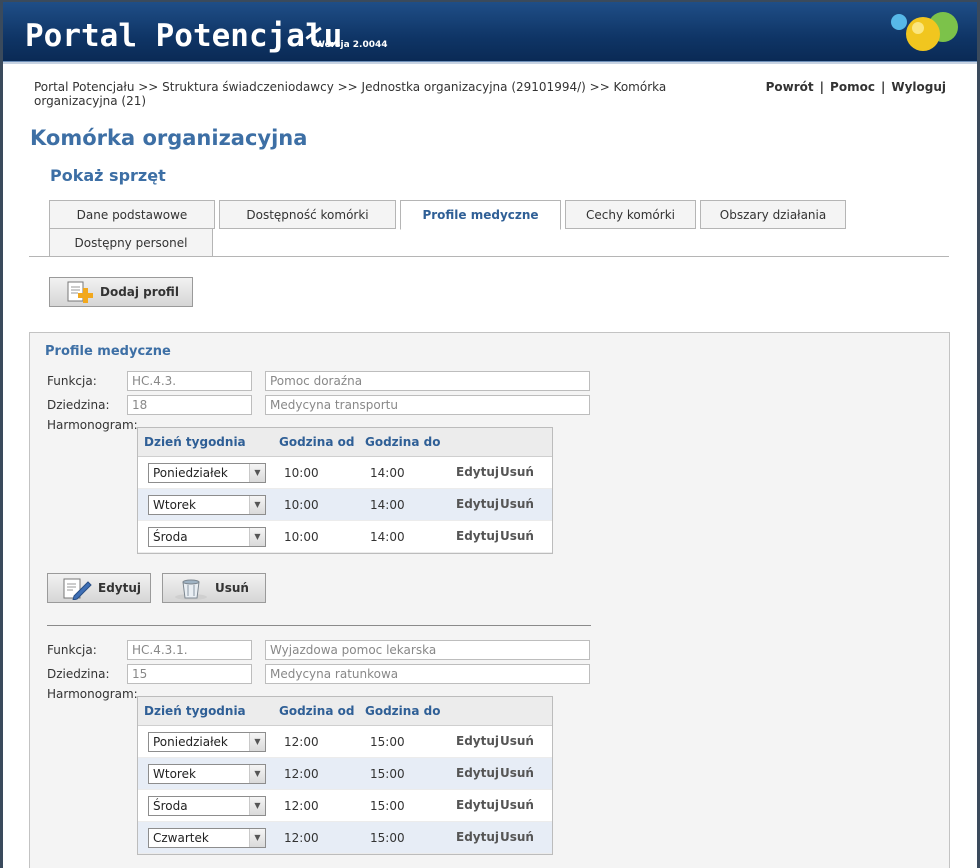  What do you see at coordinates (427, 381) in the screenshot?
I see `function-name-field: Pomoc doraźna` at bounding box center [427, 381].